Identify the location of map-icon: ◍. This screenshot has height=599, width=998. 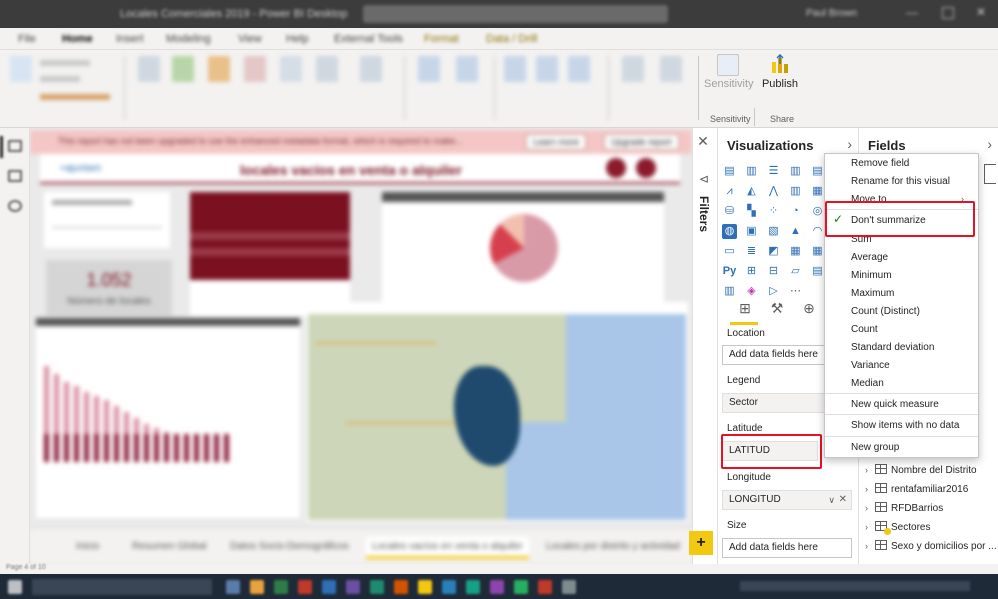
(729, 231).